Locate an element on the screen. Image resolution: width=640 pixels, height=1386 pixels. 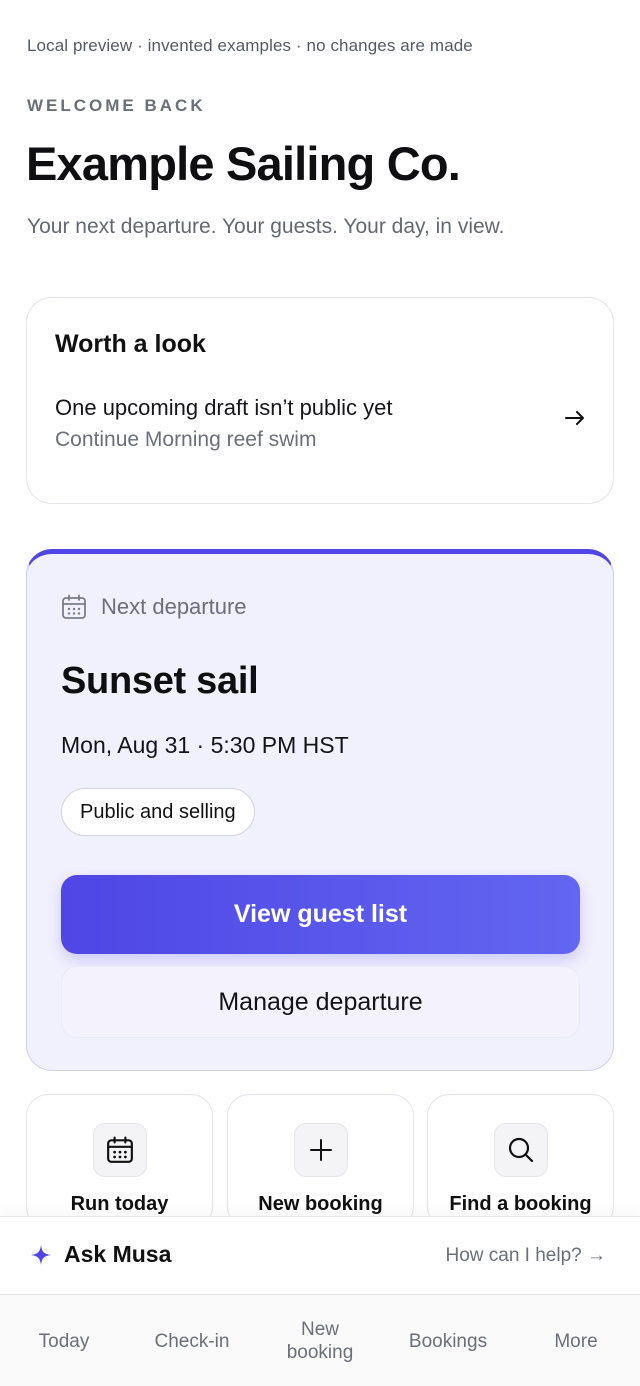
draft-continue-link: Continue Morning reef swim is located at coordinates (185, 440).